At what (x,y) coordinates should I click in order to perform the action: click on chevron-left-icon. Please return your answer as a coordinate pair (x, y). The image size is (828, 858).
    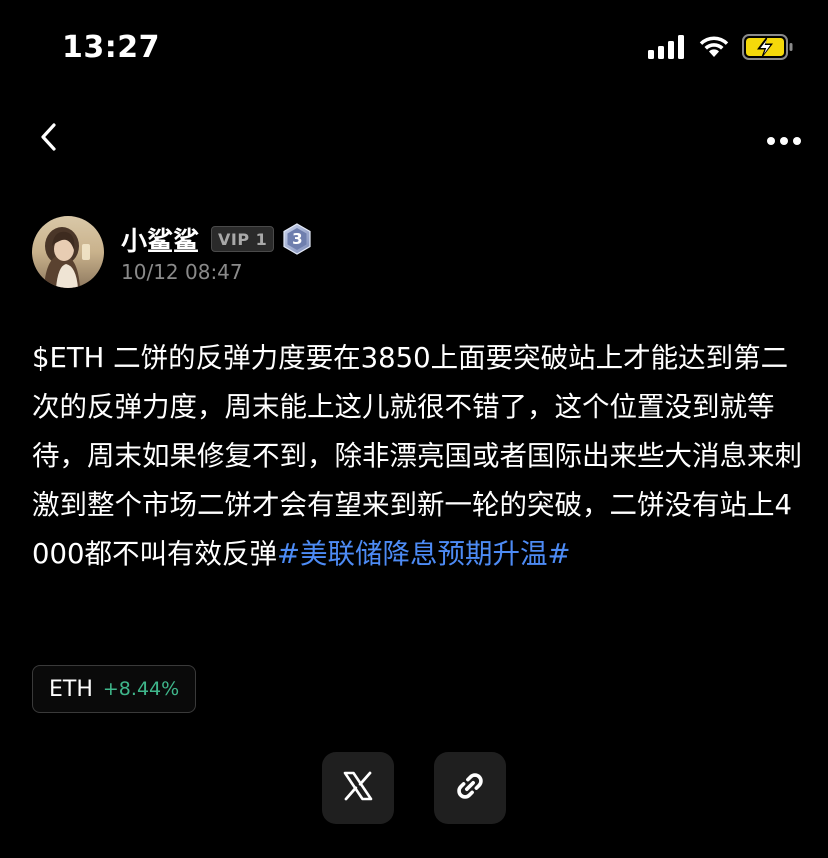
    Looking at the image, I should click on (49, 139).